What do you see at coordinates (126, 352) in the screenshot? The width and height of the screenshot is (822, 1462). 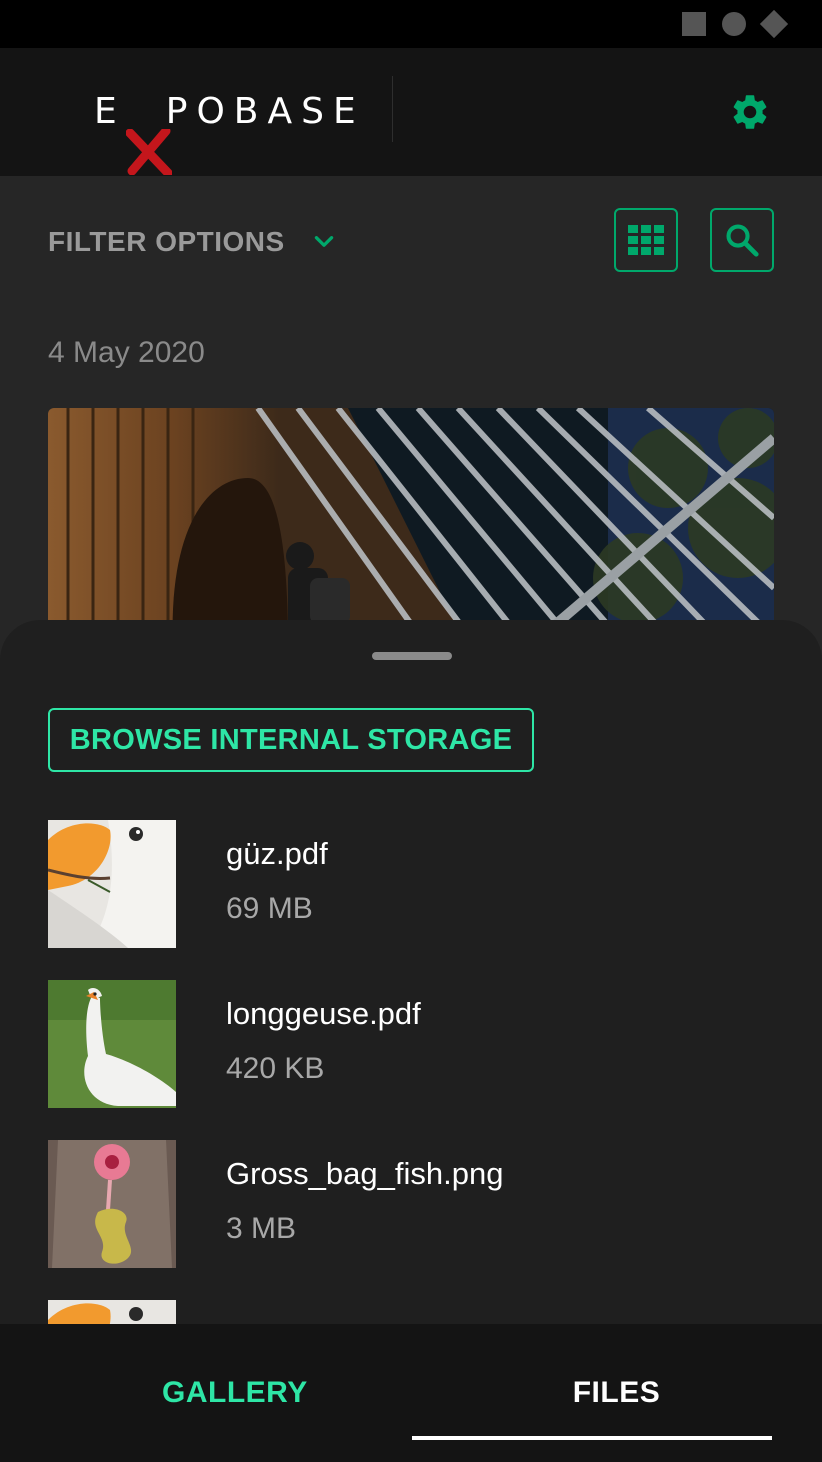 I see `gallery-date-label: 4 May 2020` at bounding box center [126, 352].